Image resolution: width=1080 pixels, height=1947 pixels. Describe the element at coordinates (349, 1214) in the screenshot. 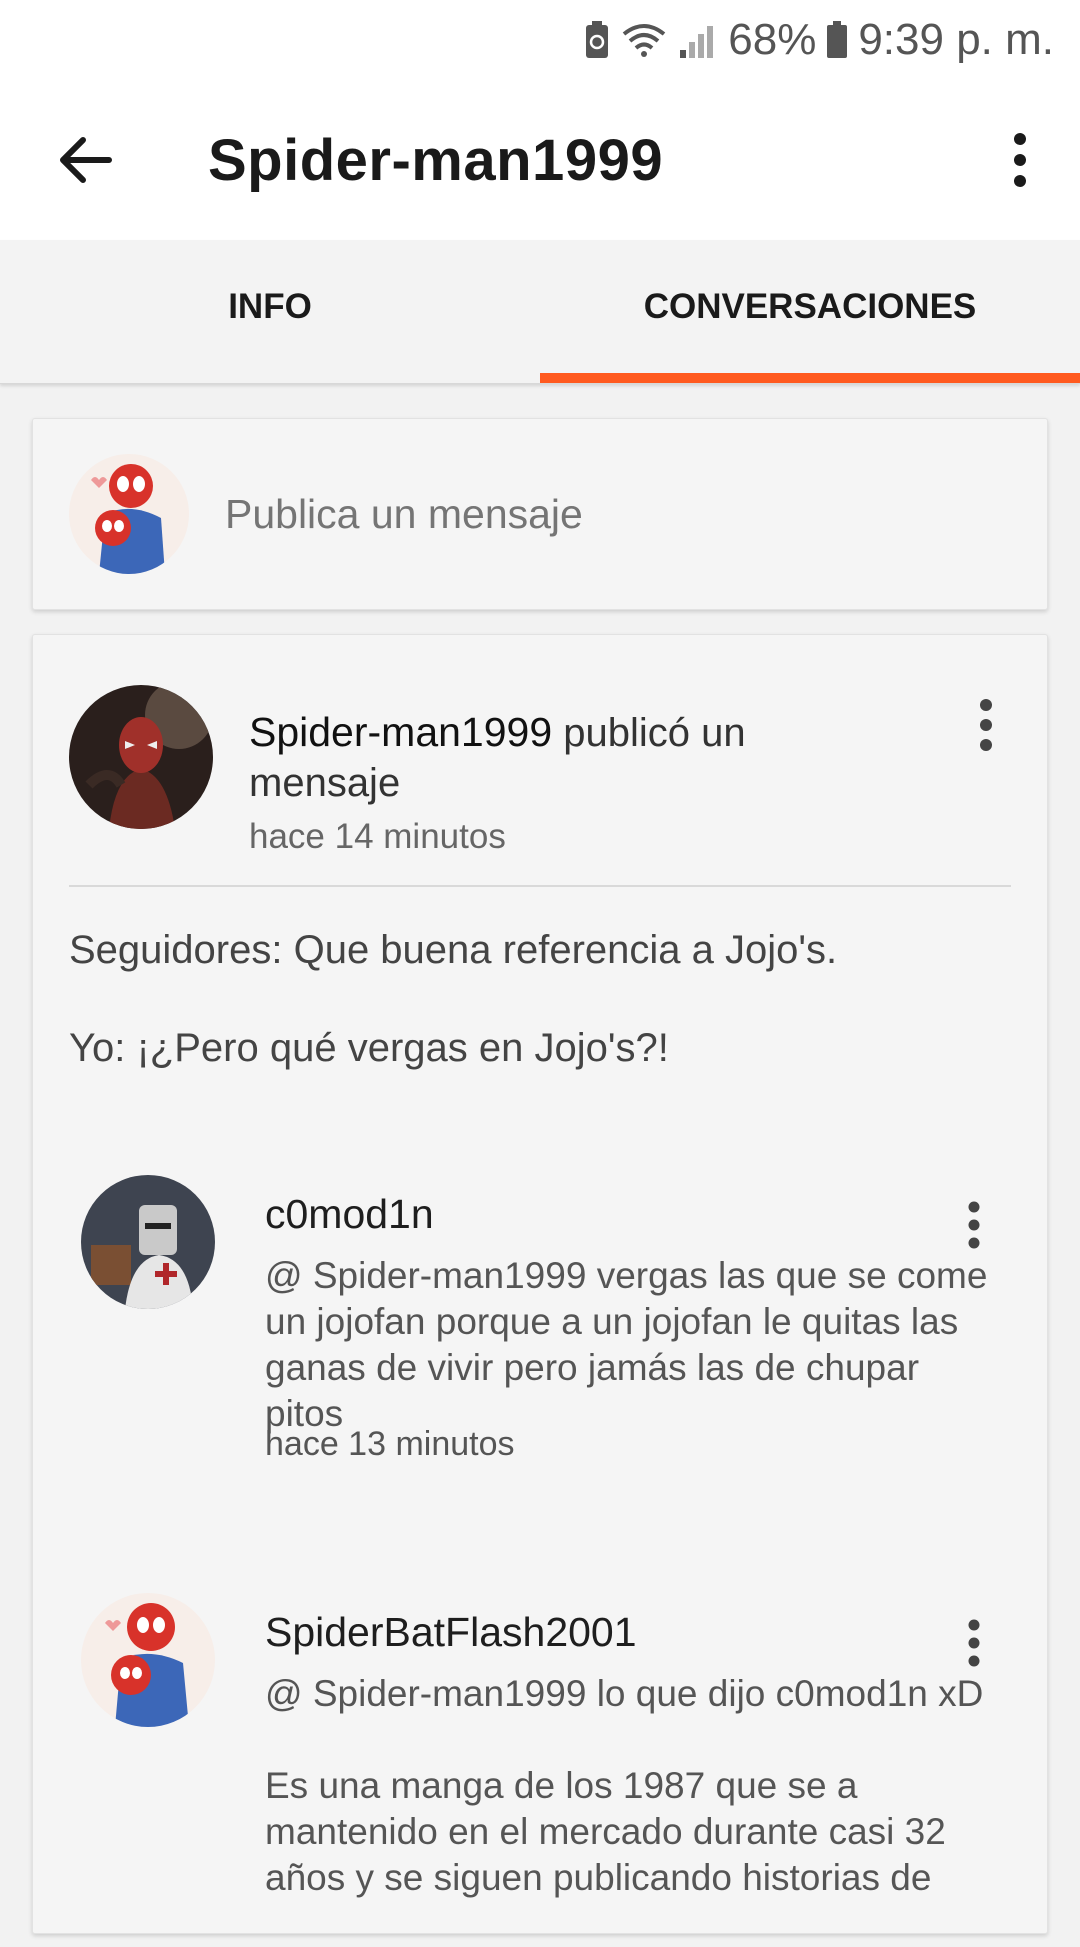

I see `comment-author: c0mod1n` at that location.